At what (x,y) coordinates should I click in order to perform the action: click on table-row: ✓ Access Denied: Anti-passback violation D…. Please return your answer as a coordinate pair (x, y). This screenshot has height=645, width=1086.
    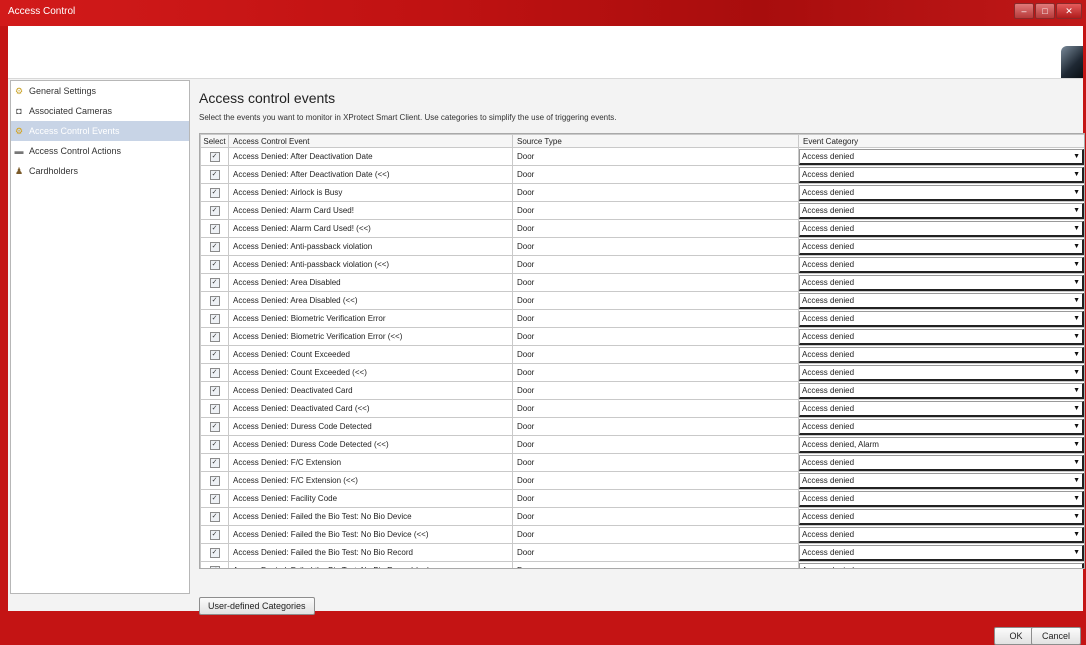
    Looking at the image, I should click on (642, 246).